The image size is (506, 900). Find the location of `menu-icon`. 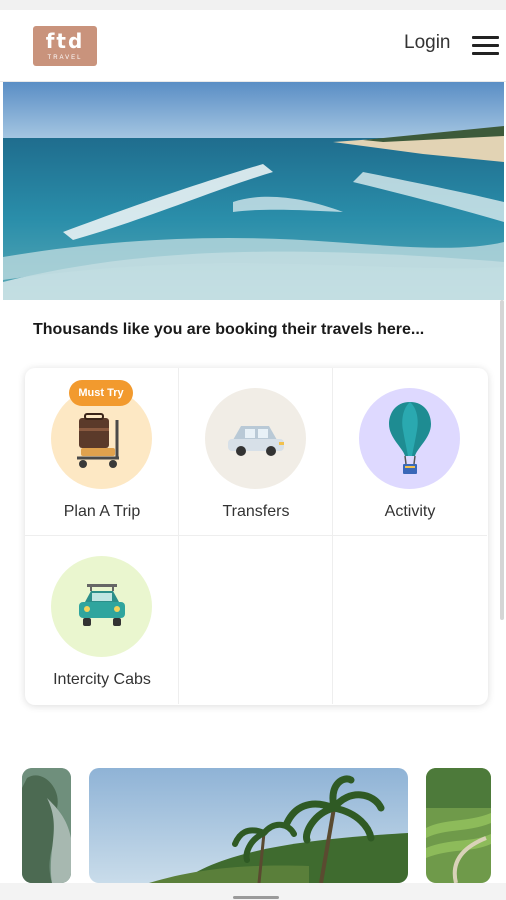

menu-icon is located at coordinates (485, 46).